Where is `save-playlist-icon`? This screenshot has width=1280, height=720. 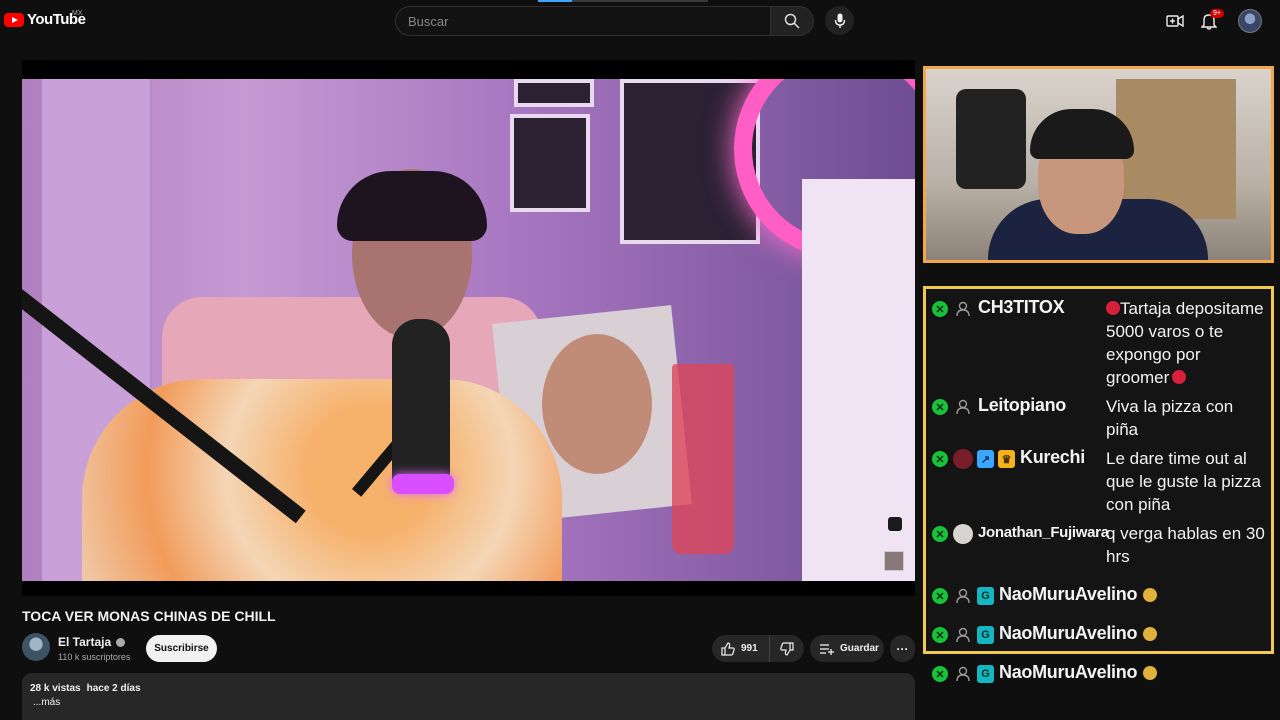 save-playlist-icon is located at coordinates (827, 649).